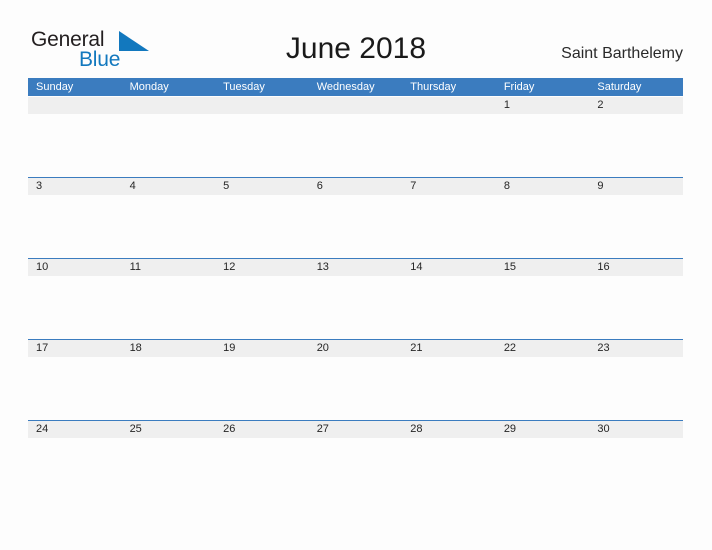 This screenshot has height=550, width=712. I want to click on day-number: 20, so click(356, 348).